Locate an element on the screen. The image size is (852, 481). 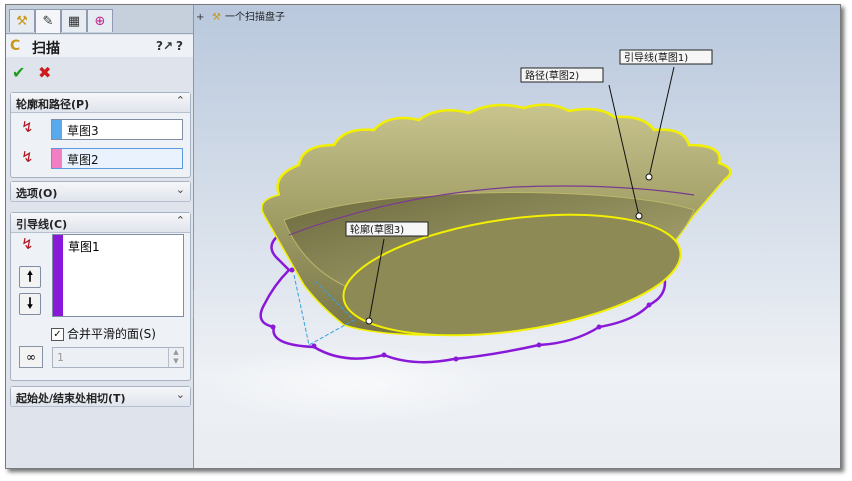
tangency-header-label: 起始处/结束处相切(T) is located at coordinates (71, 398).